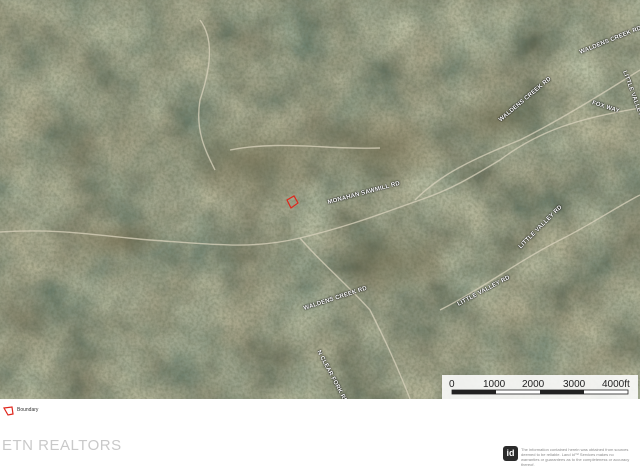 The width and height of the screenshot is (640, 468). I want to click on boundary-icon, so click(8, 411).